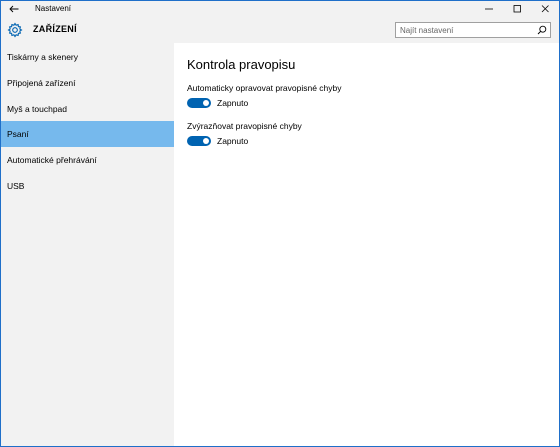 This screenshot has height=447, width=560. What do you see at coordinates (87, 134) in the screenshot?
I see `sidebar-item-typing: Psaní` at bounding box center [87, 134].